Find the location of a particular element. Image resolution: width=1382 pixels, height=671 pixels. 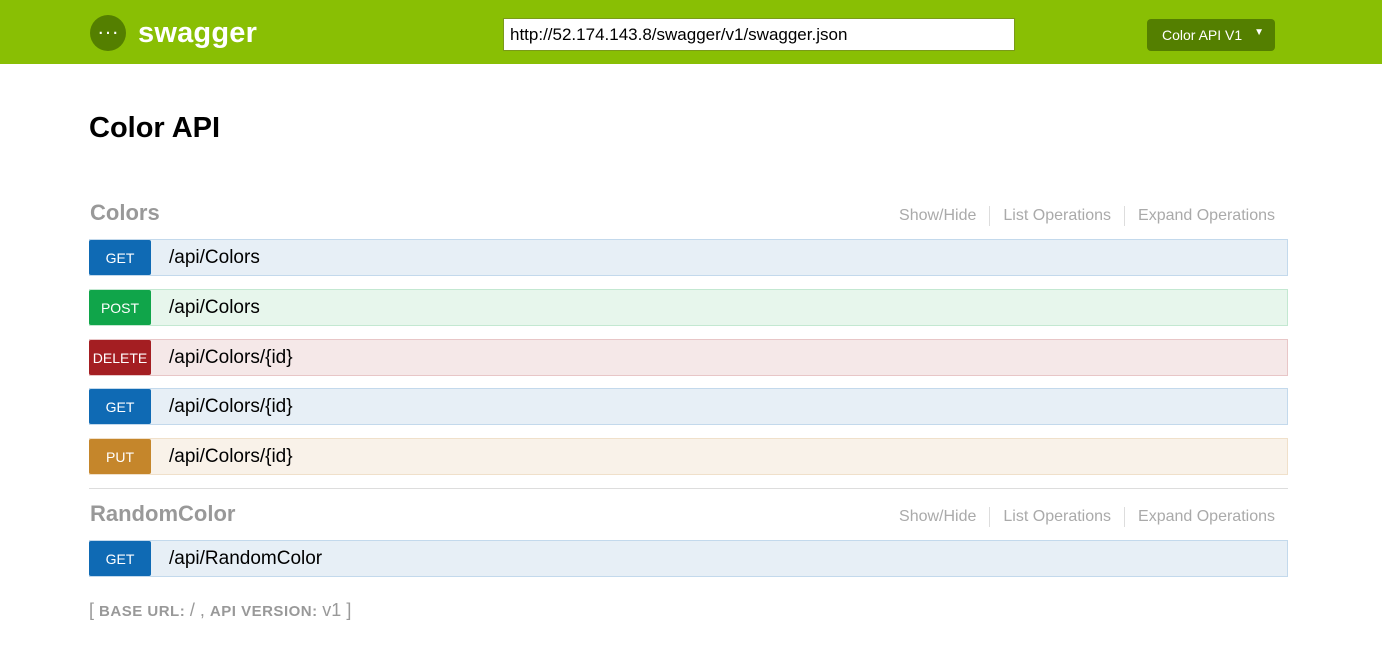

footer-close-bracket: ] is located at coordinates (349, 610).